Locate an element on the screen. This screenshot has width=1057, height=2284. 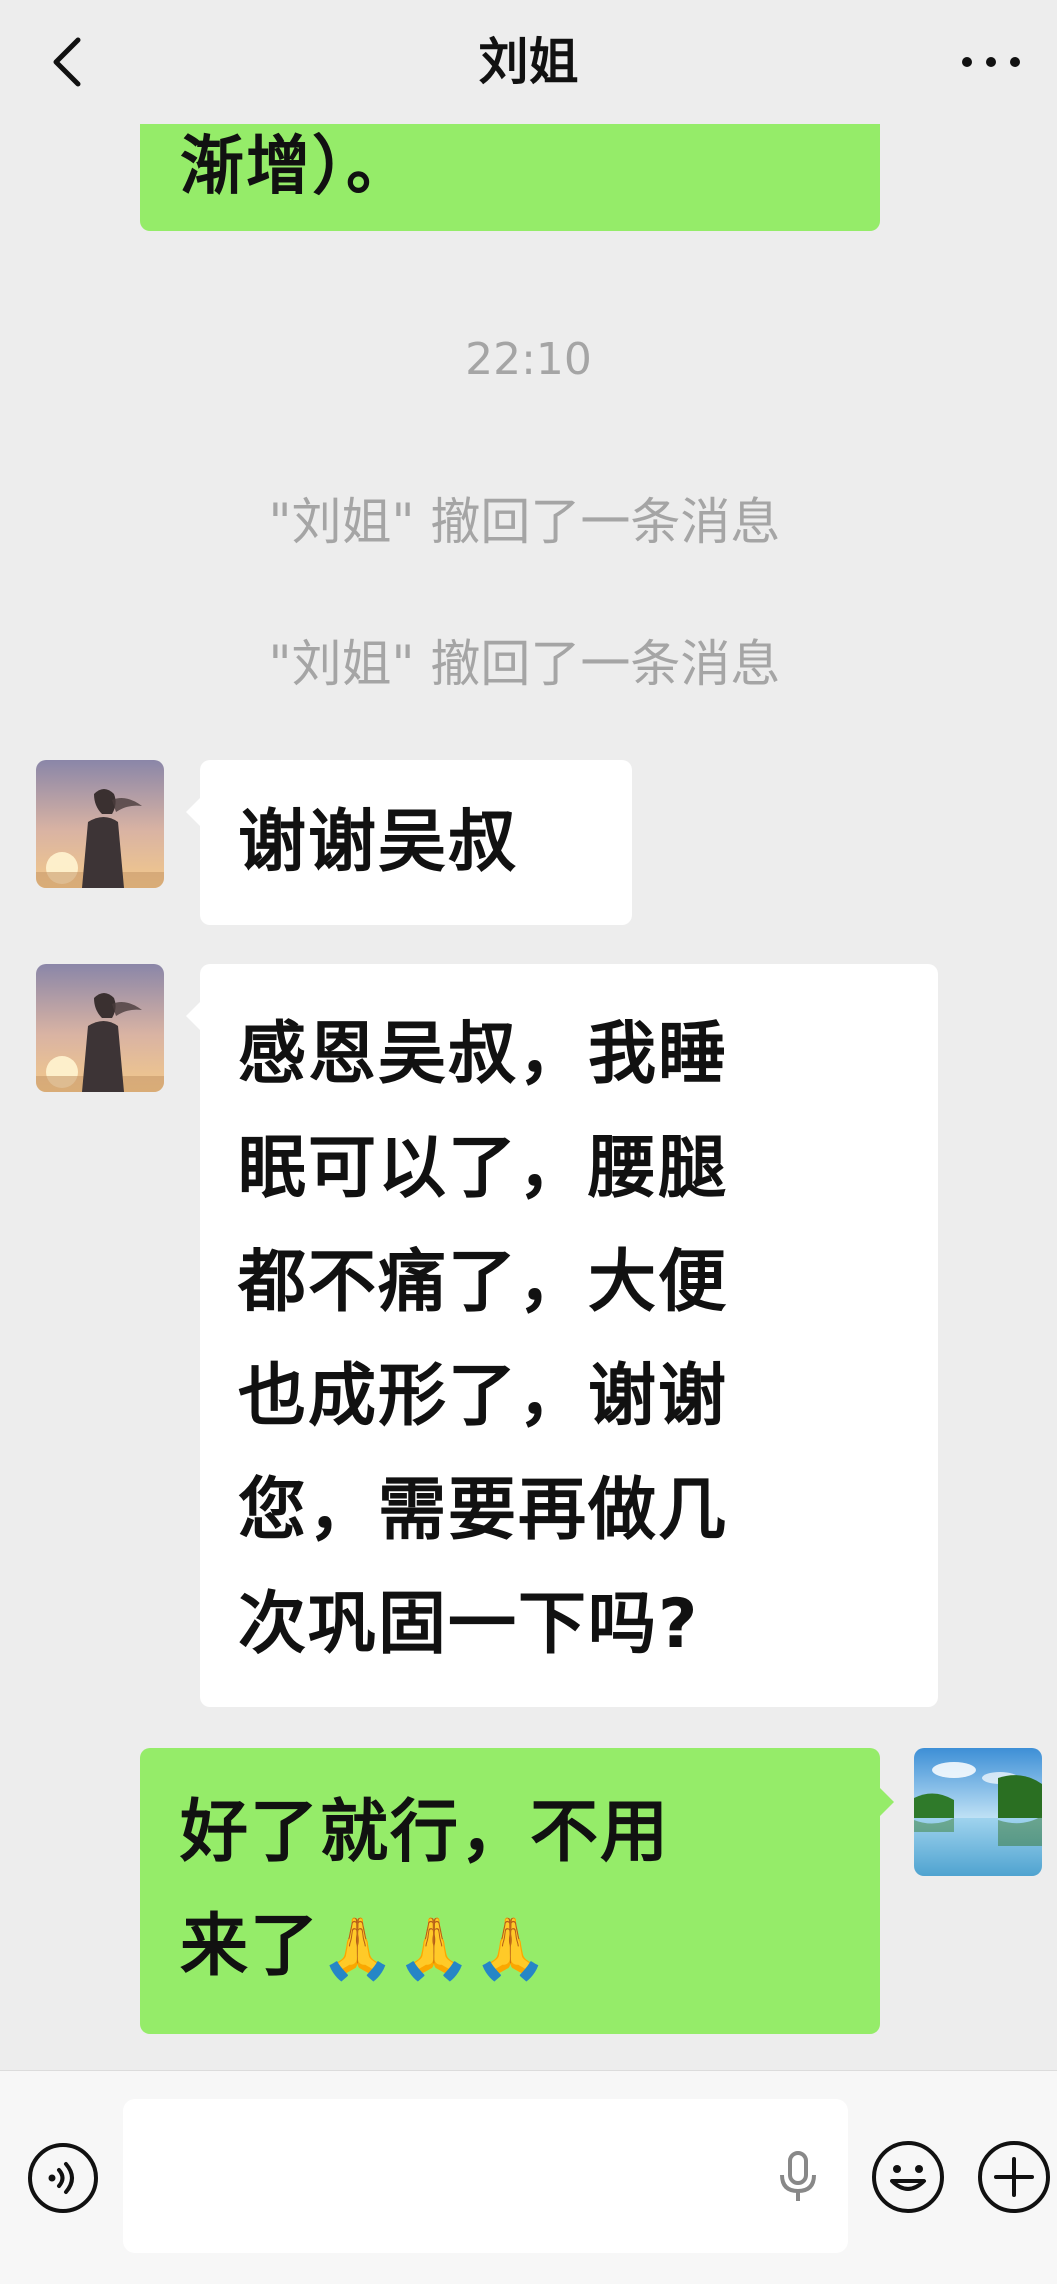
outgoing-message: 好了就行，不用 来了🙏🙏🙏 is located at coordinates (517, 1891).